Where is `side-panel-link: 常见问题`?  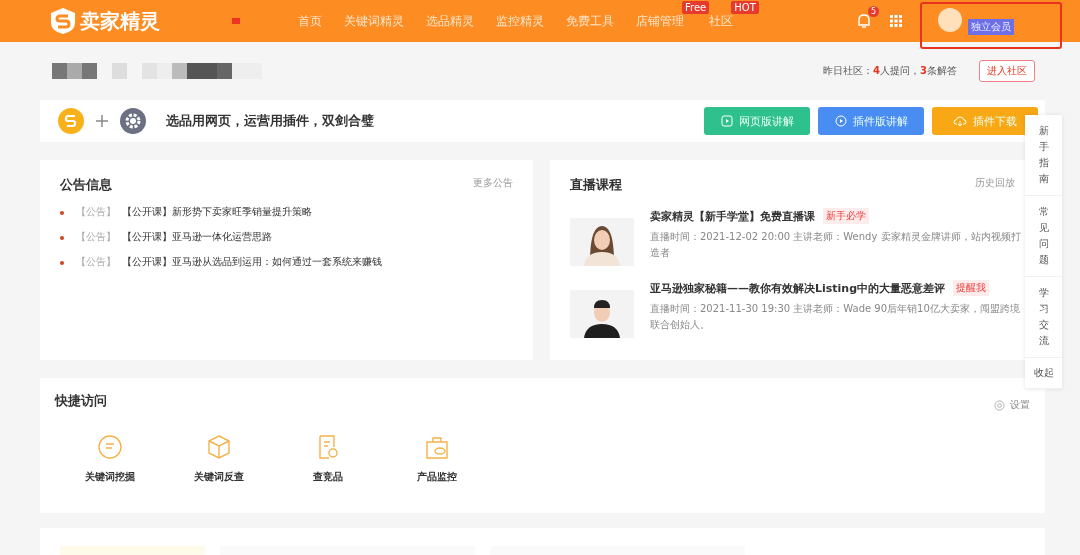 side-panel-link: 常见问题 is located at coordinates (1043, 236).